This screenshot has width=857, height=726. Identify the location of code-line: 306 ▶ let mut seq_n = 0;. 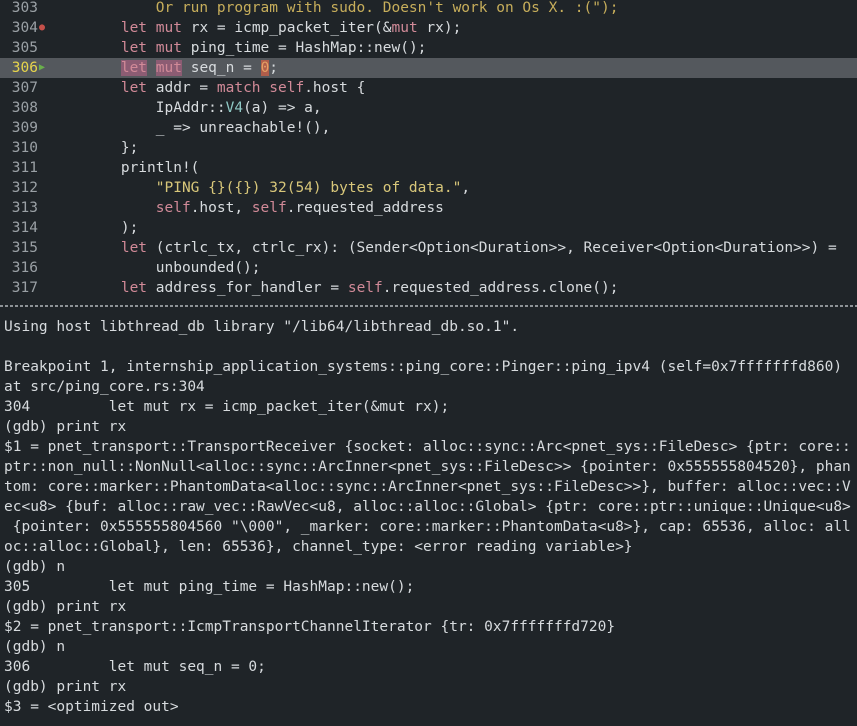
(428, 68).